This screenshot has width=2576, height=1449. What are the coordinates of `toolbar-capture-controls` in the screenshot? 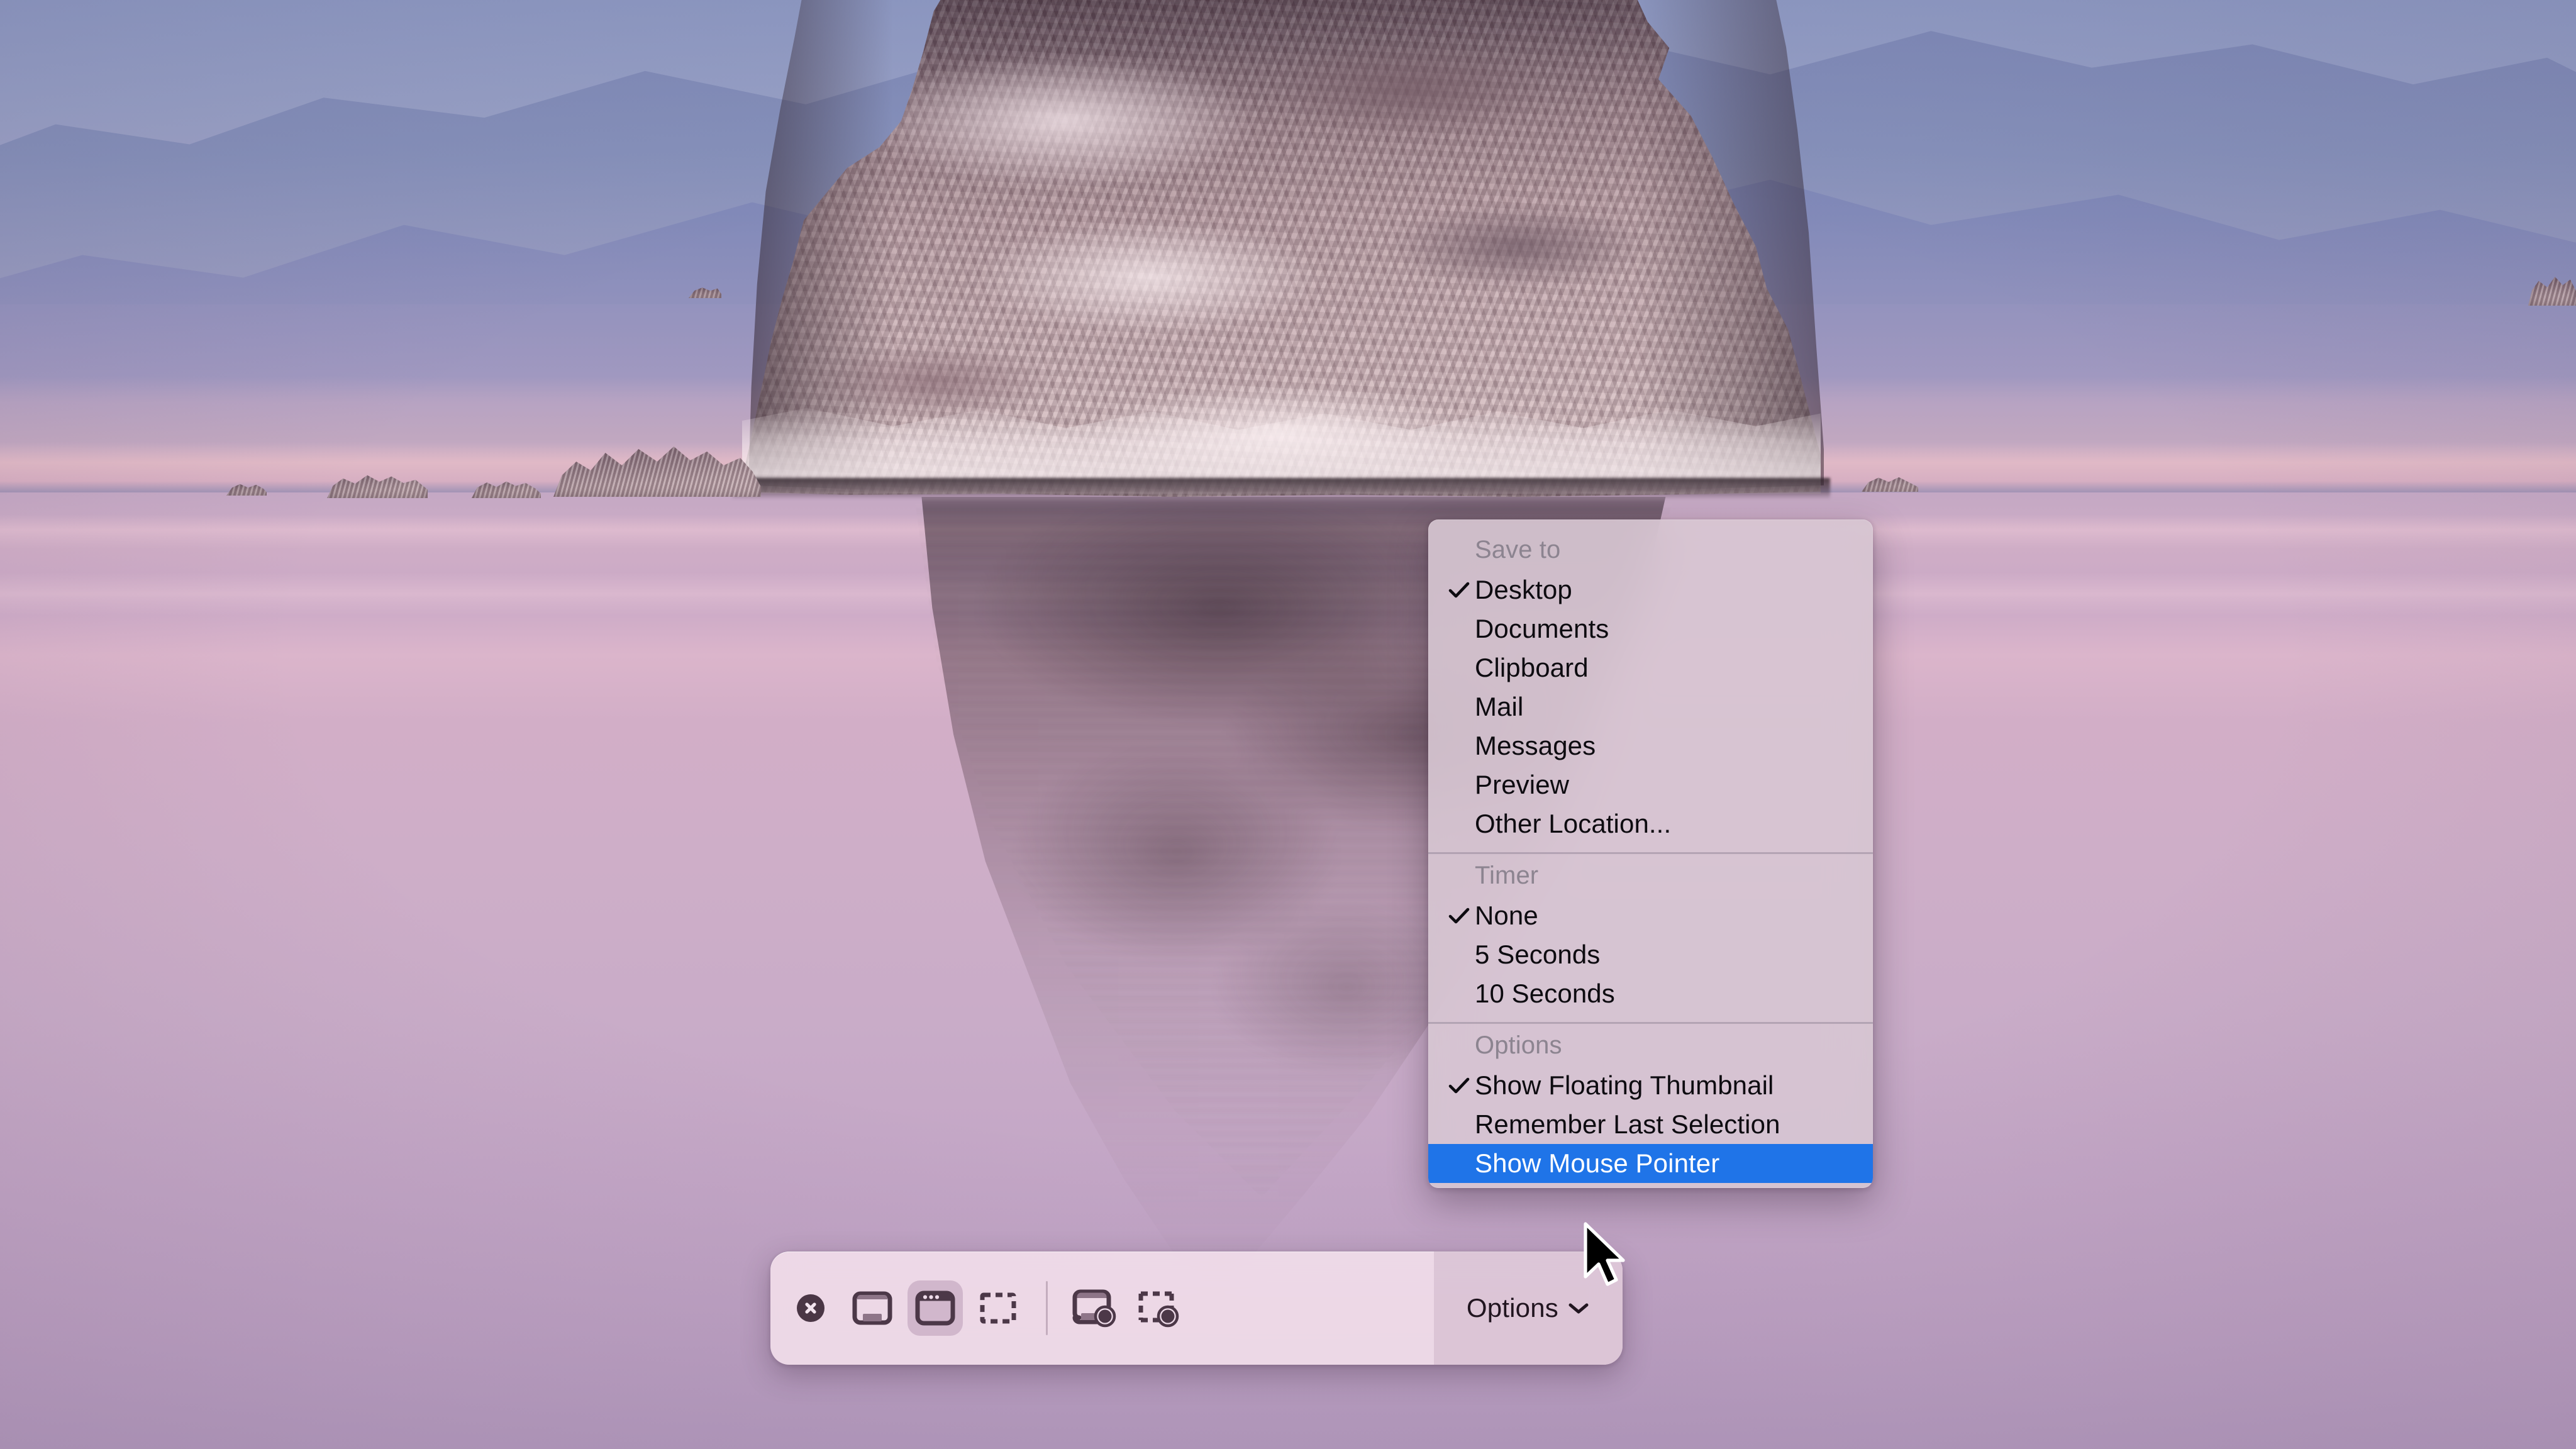 It's located at (980, 1308).